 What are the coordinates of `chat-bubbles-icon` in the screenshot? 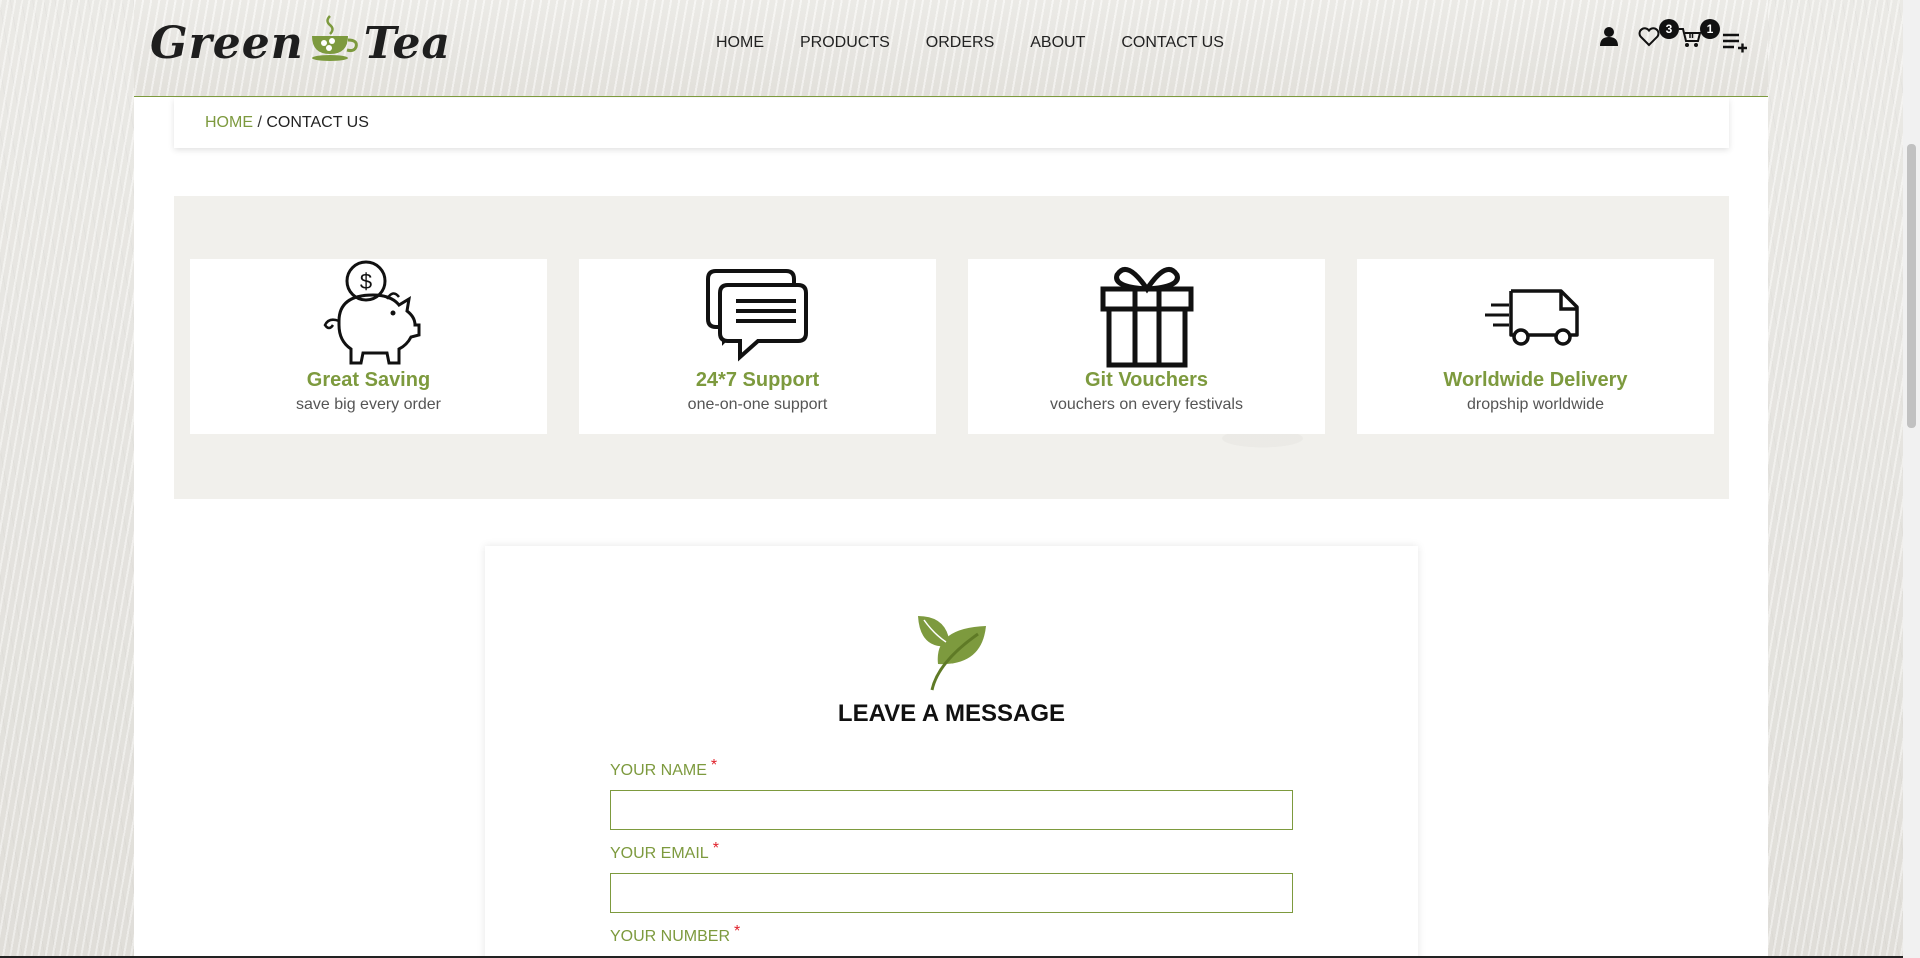 It's located at (756, 315).